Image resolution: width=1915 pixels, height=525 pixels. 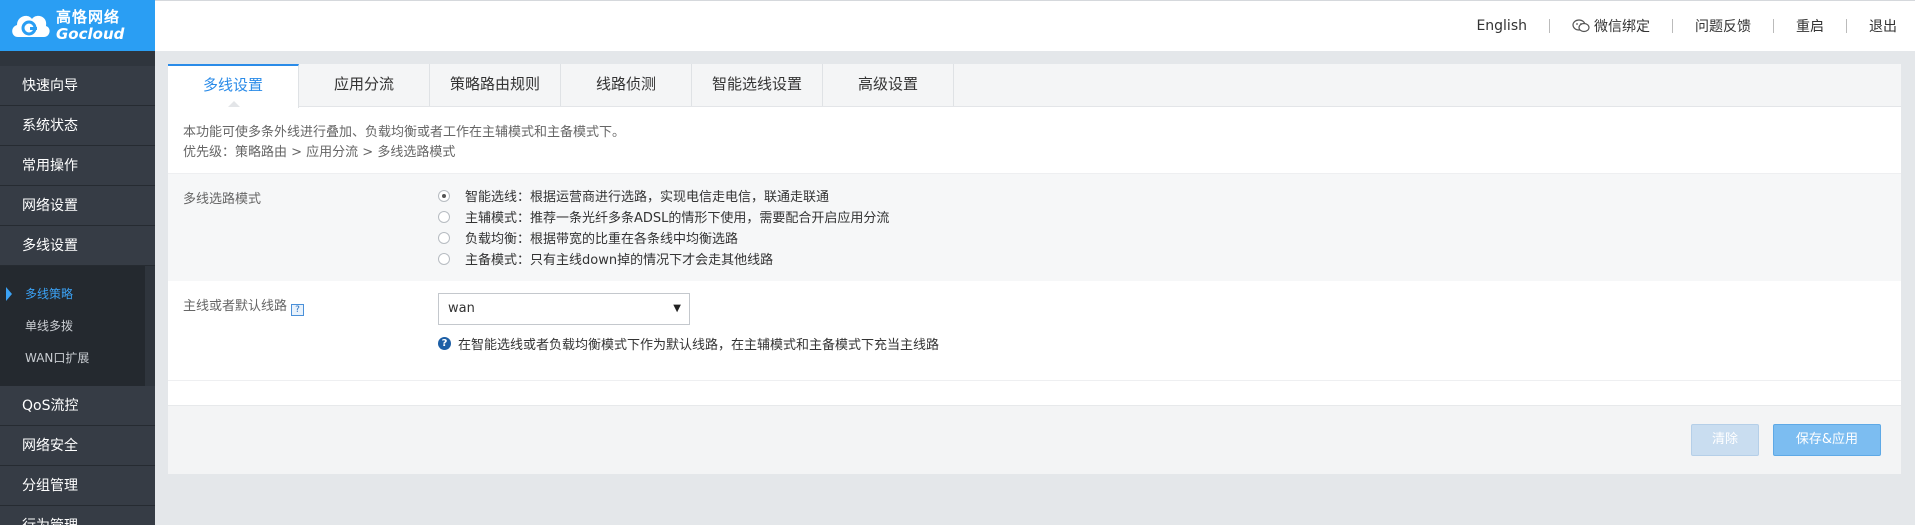 What do you see at coordinates (77, 446) in the screenshot?
I see `sidebar-item-network-security: 网络安全` at bounding box center [77, 446].